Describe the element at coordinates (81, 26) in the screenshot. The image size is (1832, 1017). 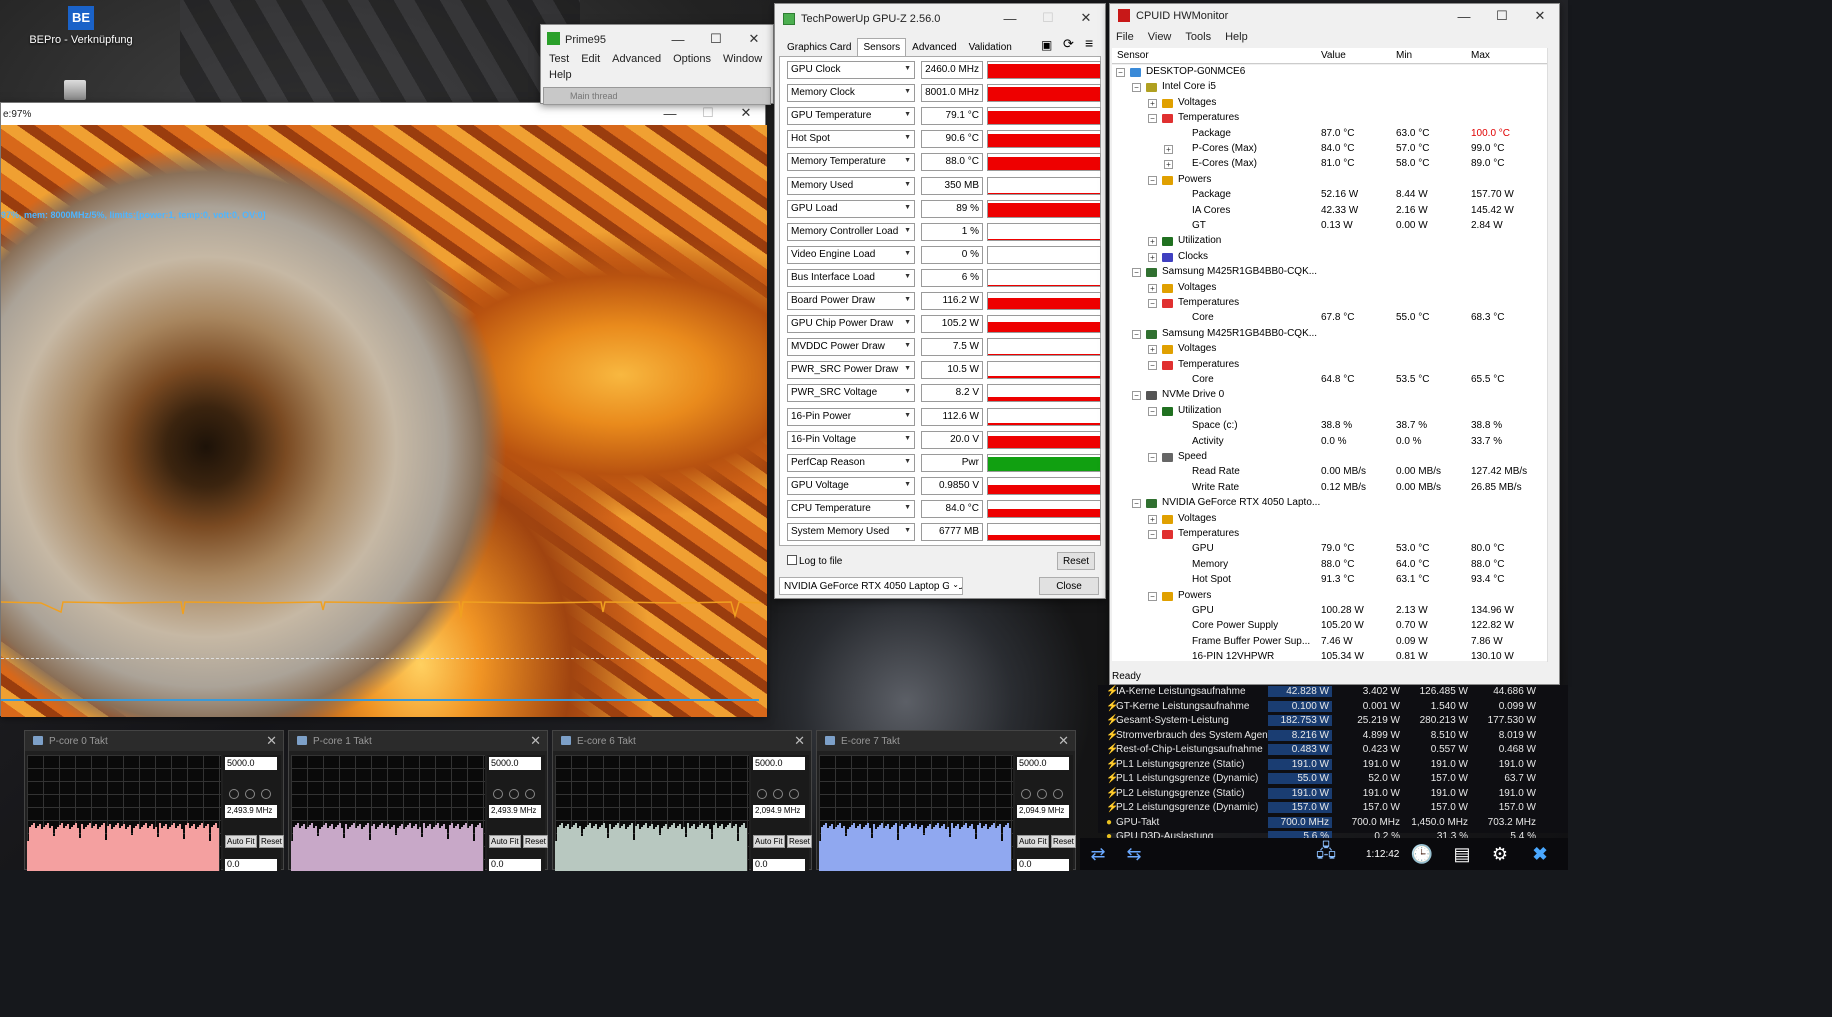
I see `desktop-icon-bepro: BE BEPro - Verknüpfung` at that location.